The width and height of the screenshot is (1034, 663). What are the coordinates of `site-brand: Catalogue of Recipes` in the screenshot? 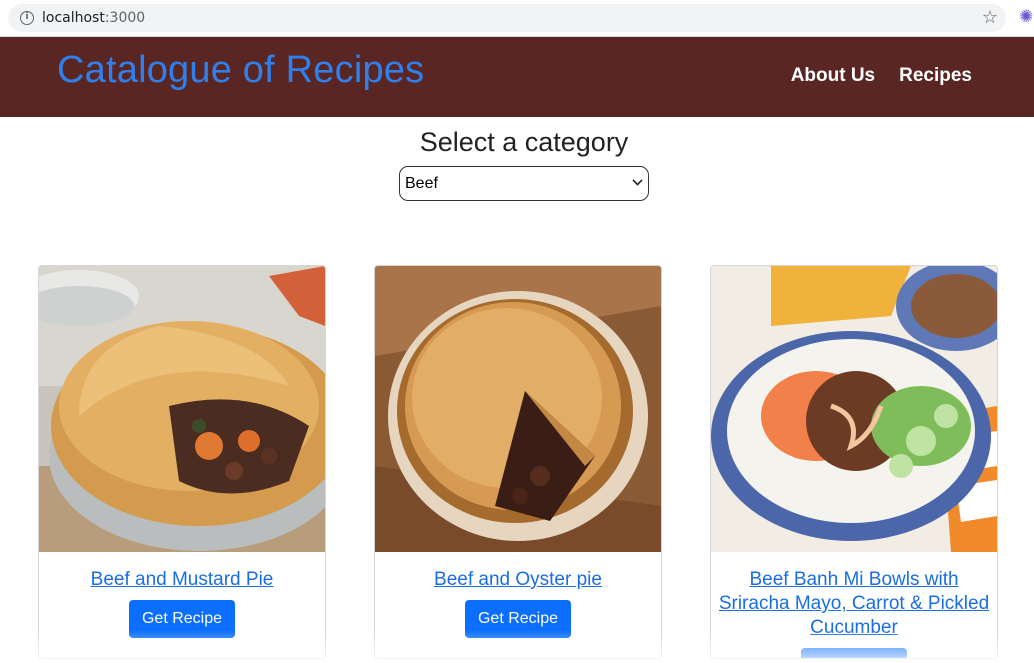 It's located at (240, 70).